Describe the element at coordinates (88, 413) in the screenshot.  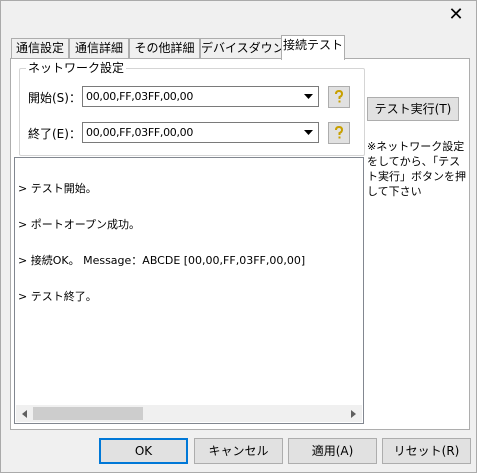
I see `scrollbar-thumb` at that location.